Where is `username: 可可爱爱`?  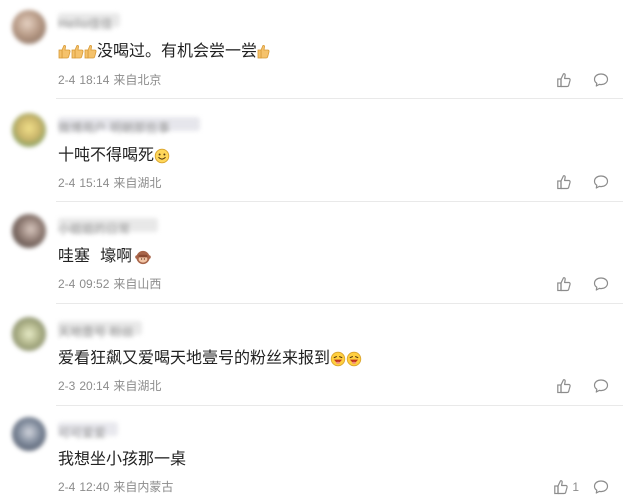 username: 可可爱爱 is located at coordinates (88, 431).